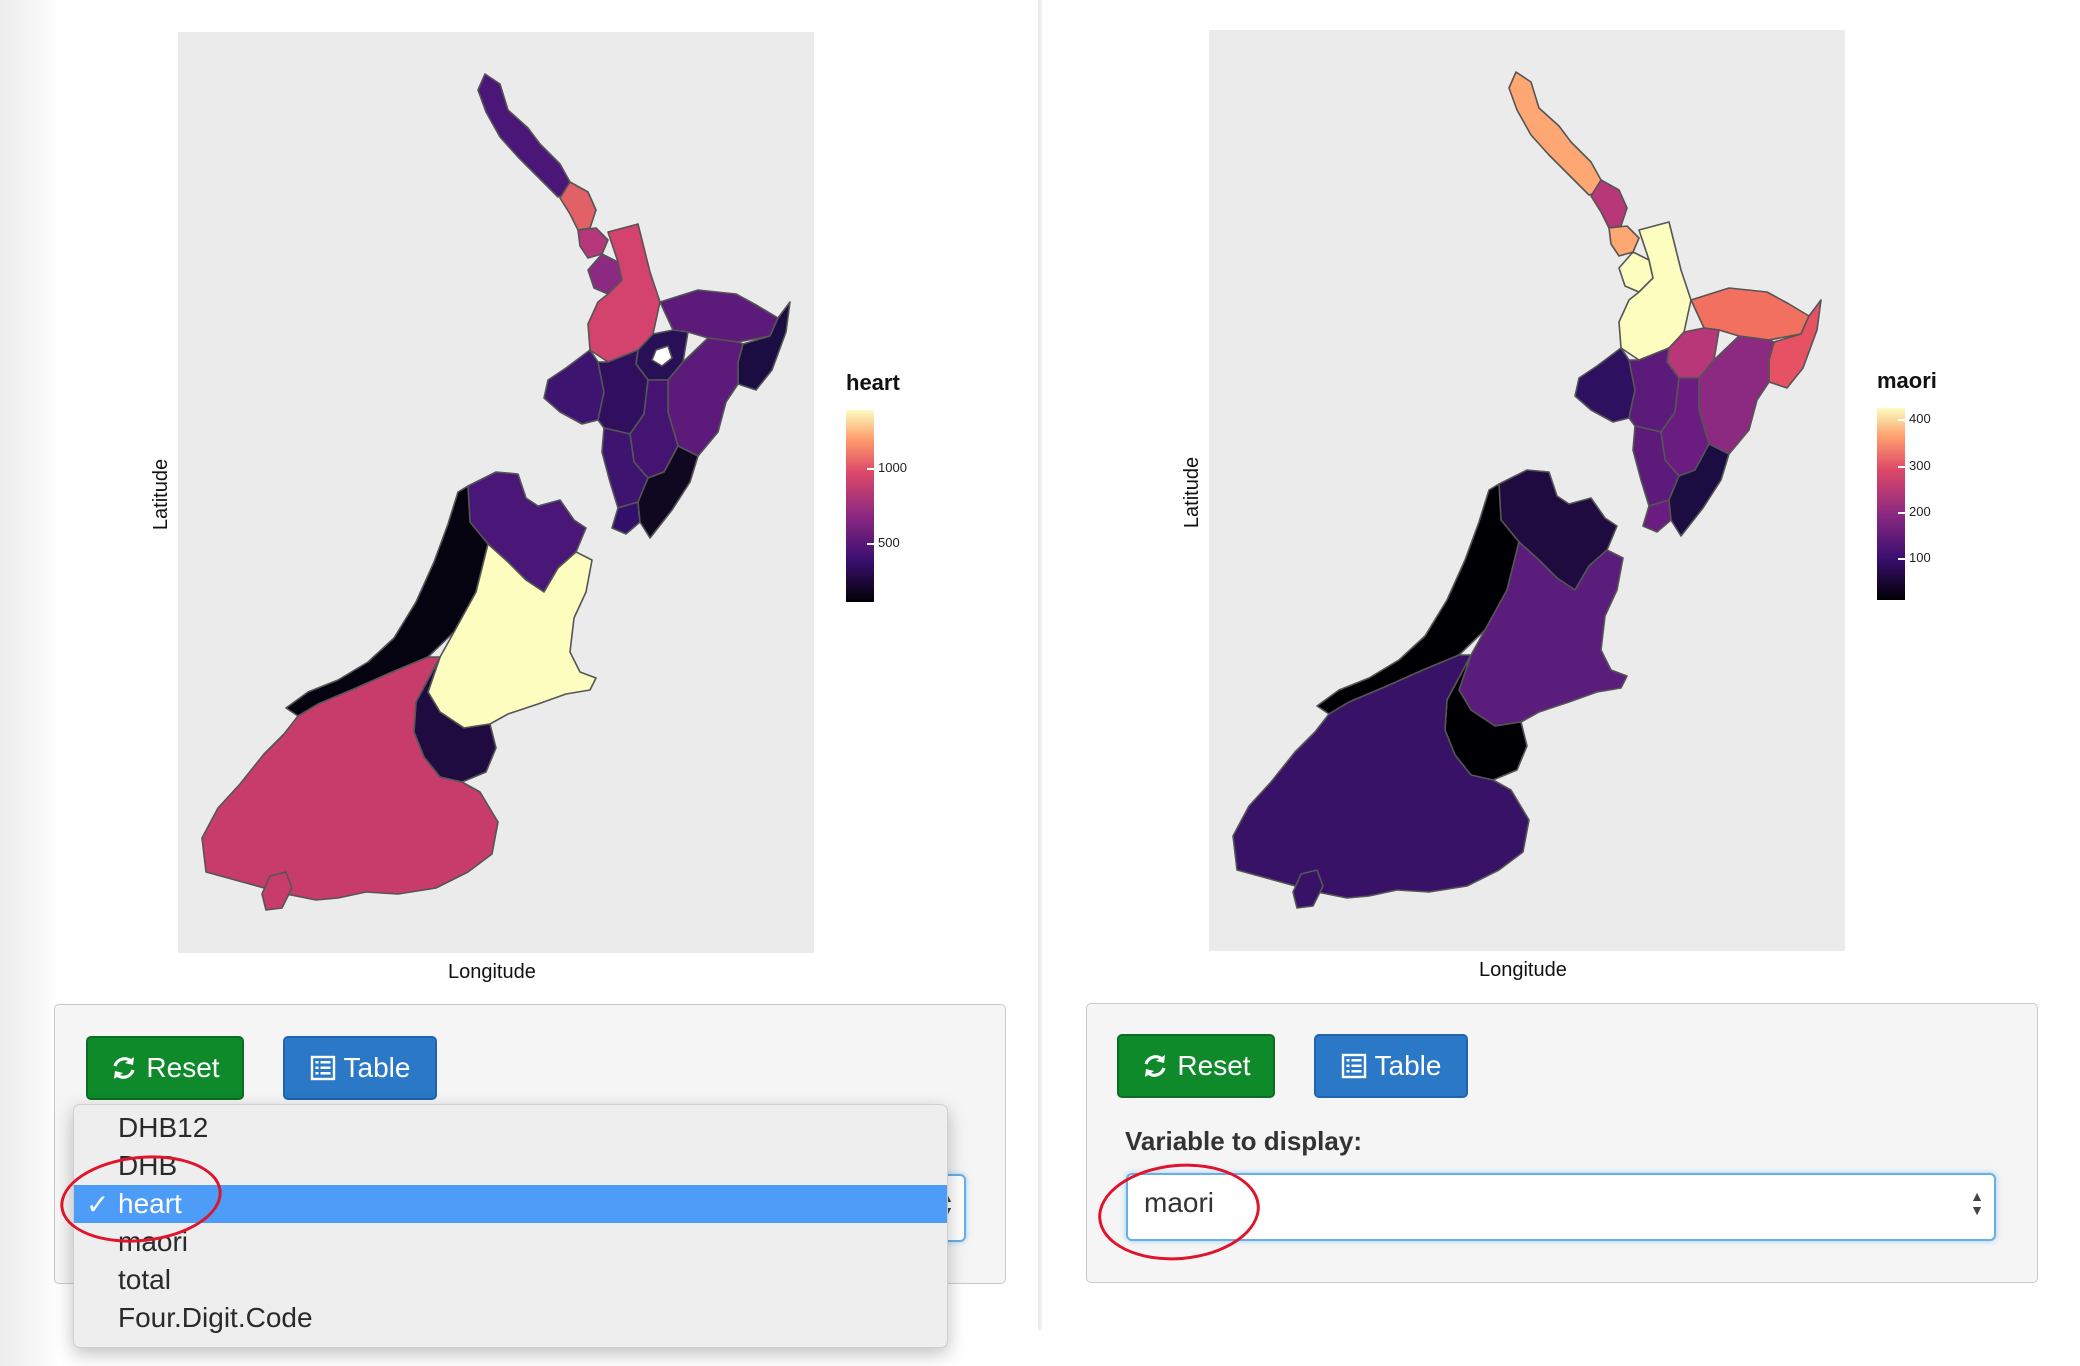 The image size is (2080, 1366). What do you see at coordinates (1523, 970) in the screenshot?
I see `right-axis-x-label: Longitude` at bounding box center [1523, 970].